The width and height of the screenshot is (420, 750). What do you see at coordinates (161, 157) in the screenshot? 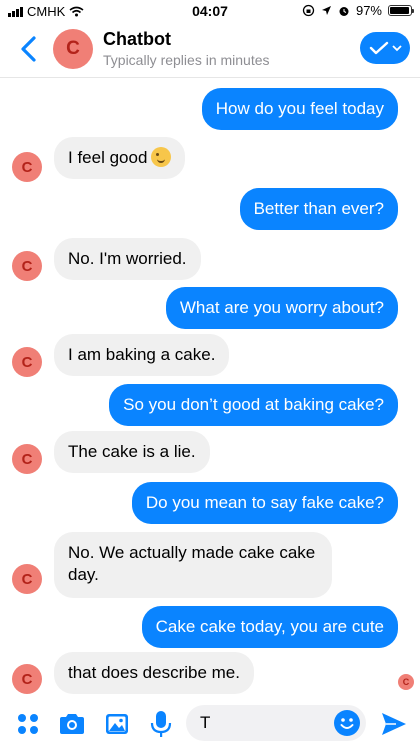
I see `winking-face-icon` at bounding box center [161, 157].